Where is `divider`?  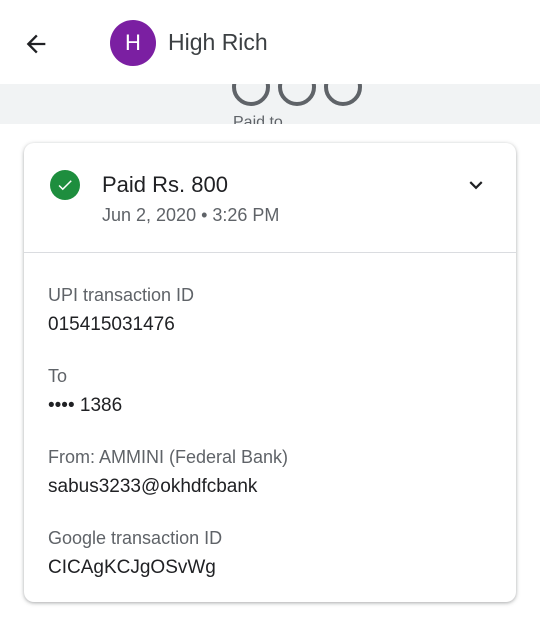 divider is located at coordinates (270, 252).